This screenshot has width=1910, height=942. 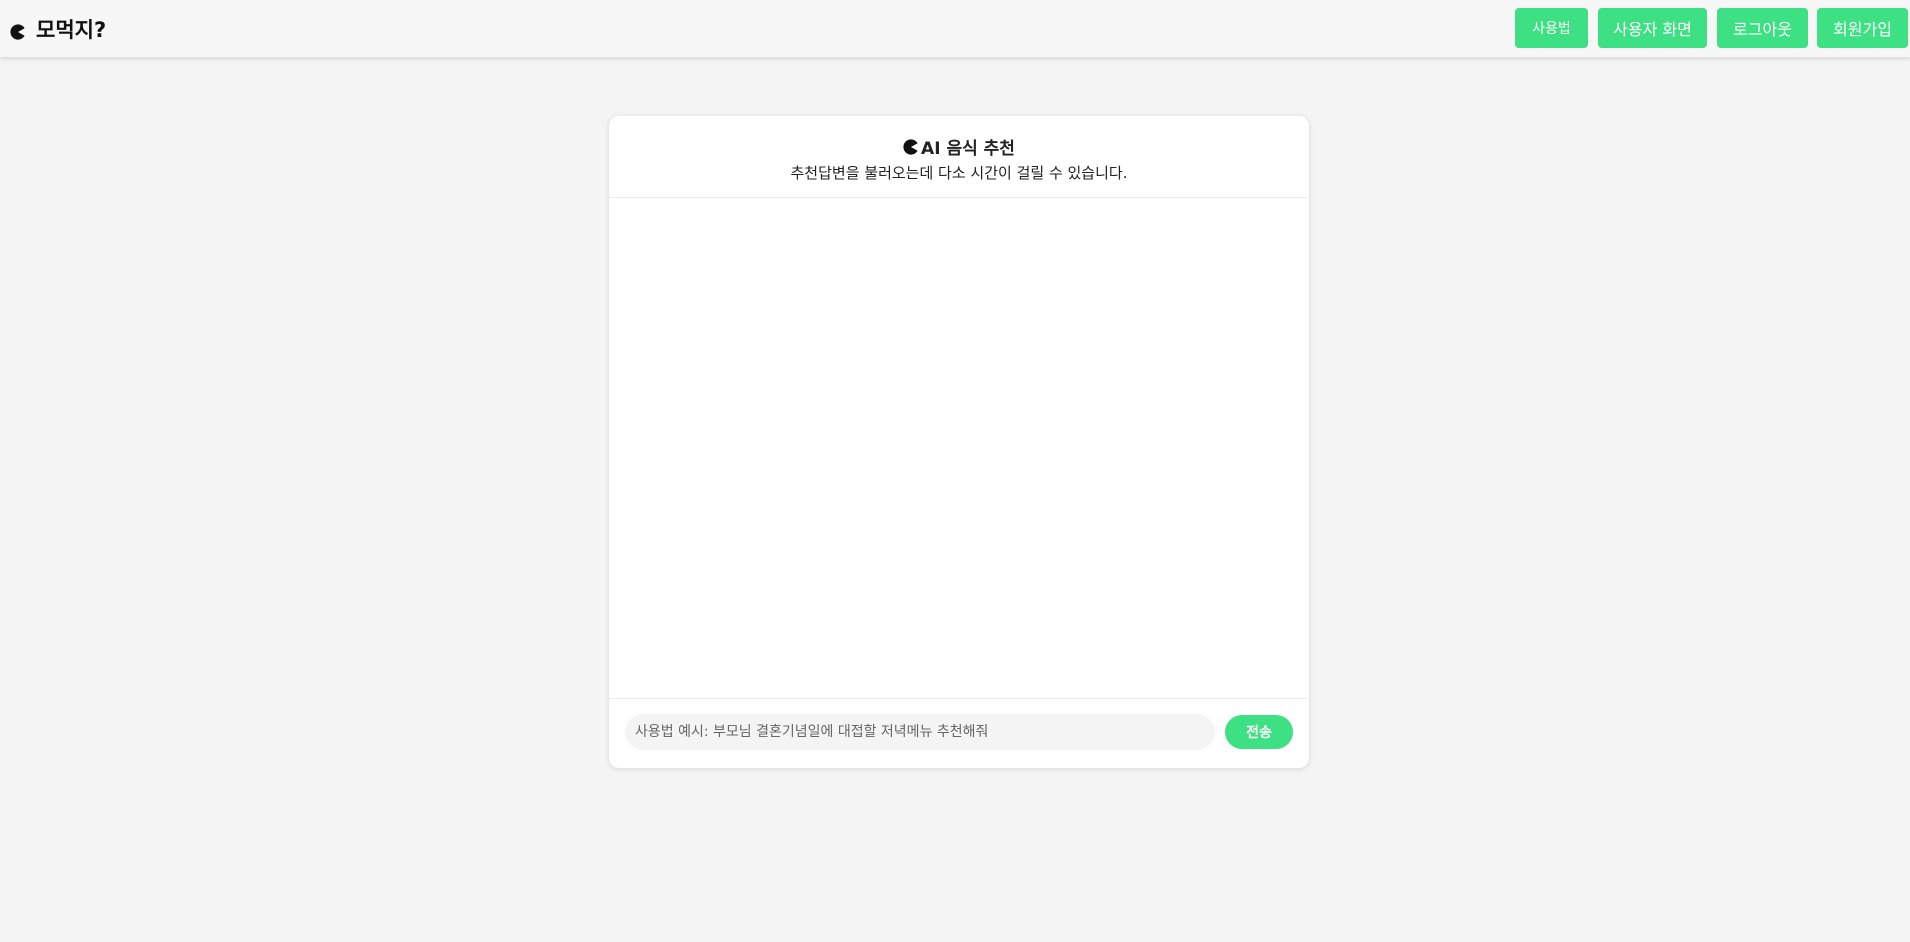 What do you see at coordinates (1862, 28) in the screenshot?
I see `signup-button: 회원가입` at bounding box center [1862, 28].